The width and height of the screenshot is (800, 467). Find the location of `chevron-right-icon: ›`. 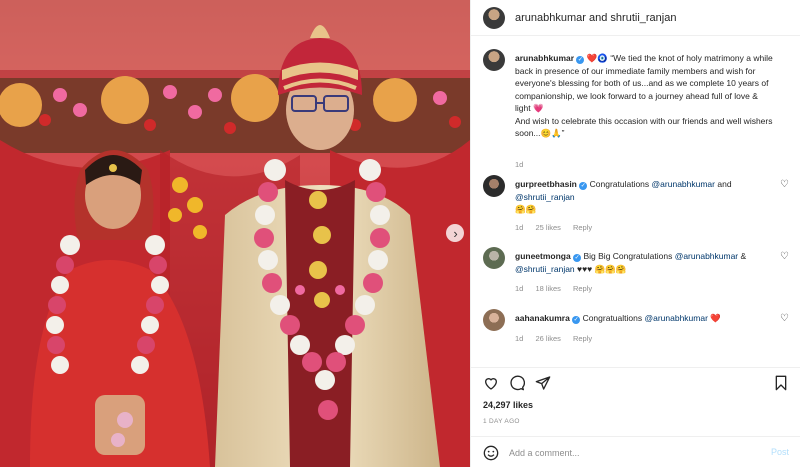

chevron-right-icon: › is located at coordinates (455, 233).